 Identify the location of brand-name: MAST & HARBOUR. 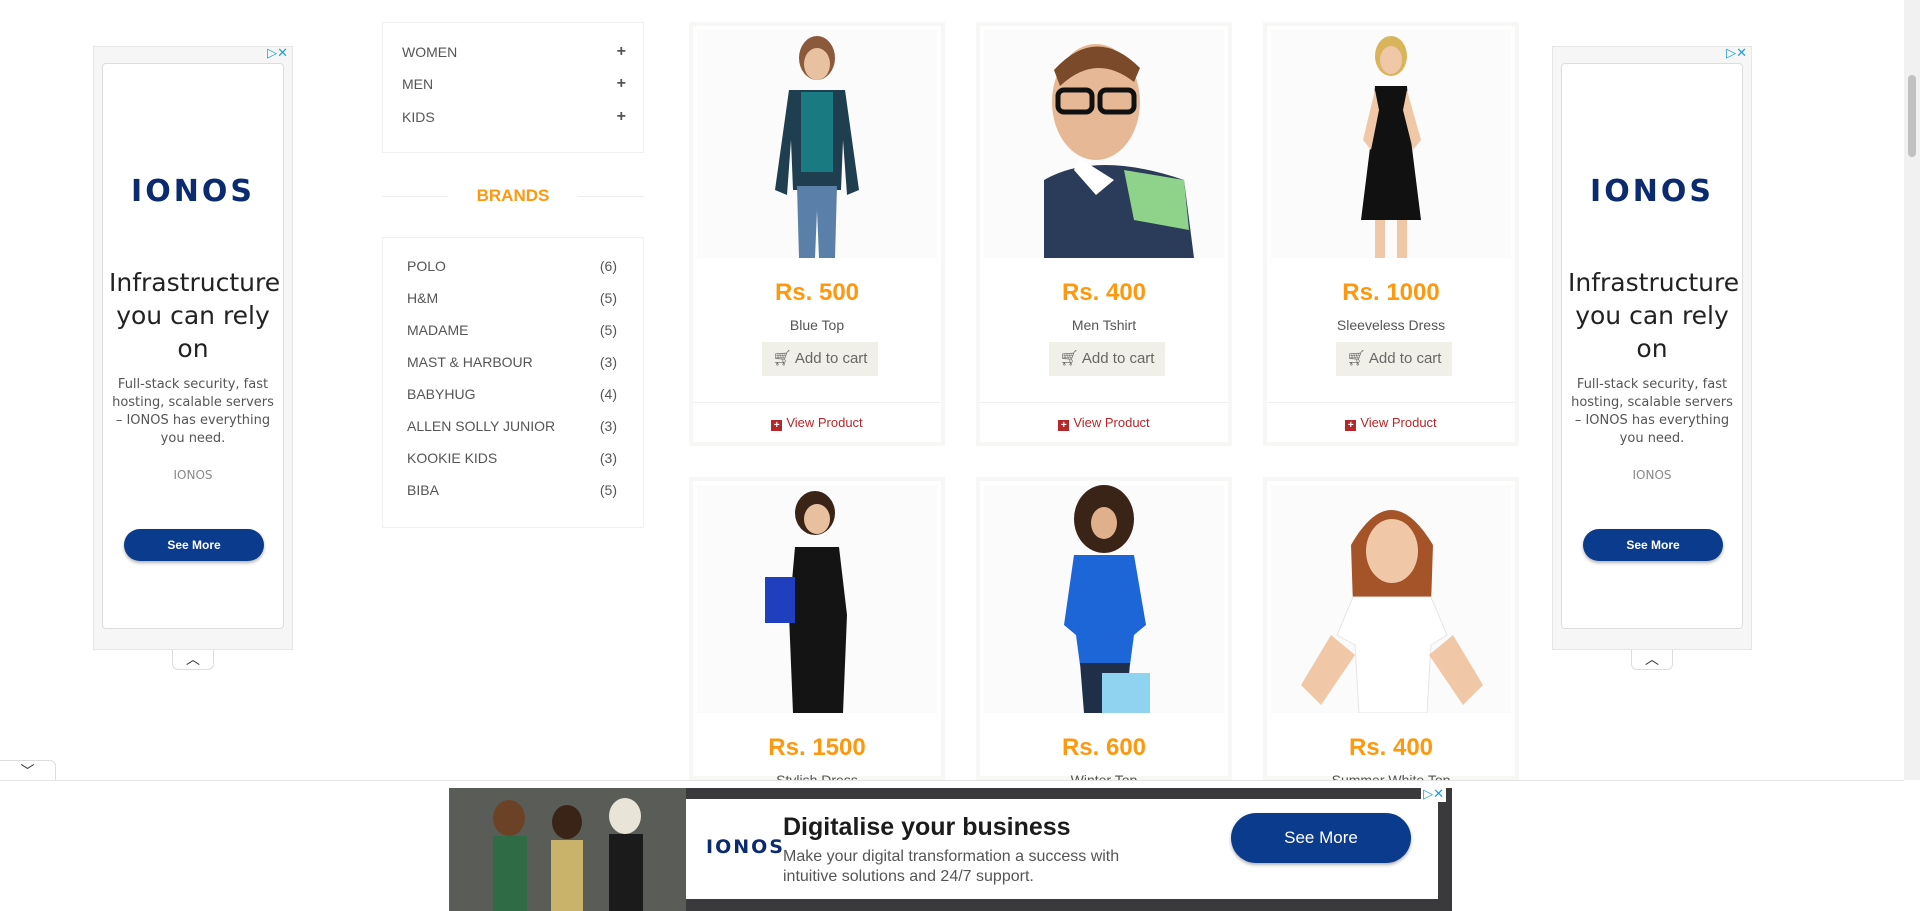
(470, 362).